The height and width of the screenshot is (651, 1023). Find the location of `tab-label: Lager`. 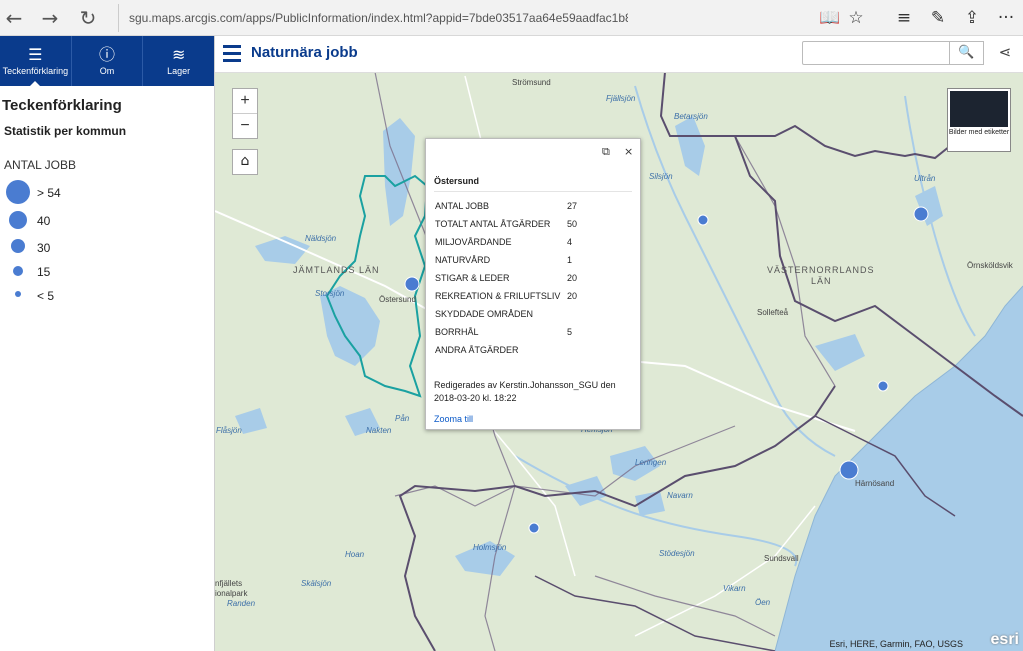

tab-label: Lager is located at coordinates (179, 71).